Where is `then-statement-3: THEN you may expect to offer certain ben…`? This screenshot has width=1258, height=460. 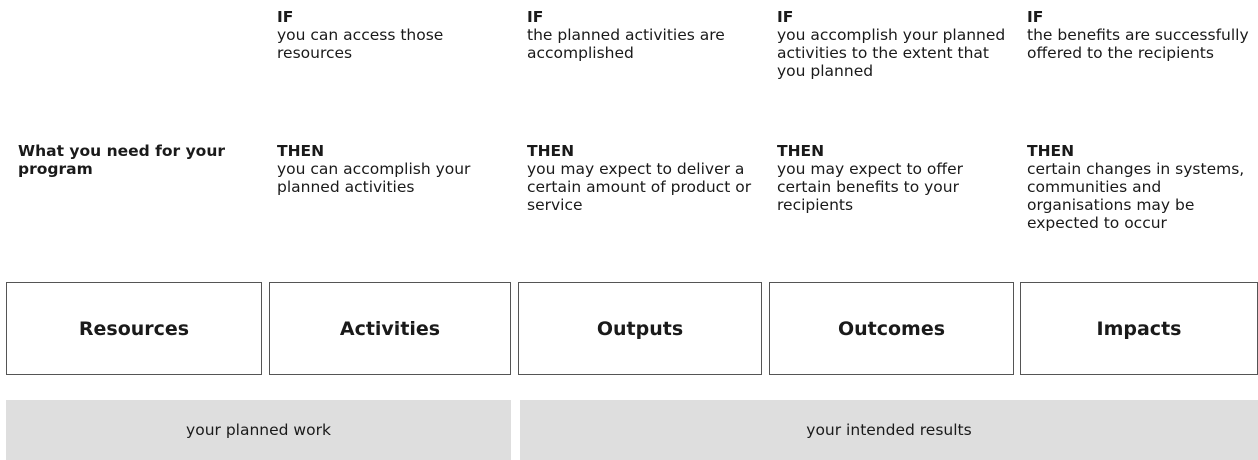
then-statement-3: THEN you may expect to offer certain ben… is located at coordinates (894, 178).